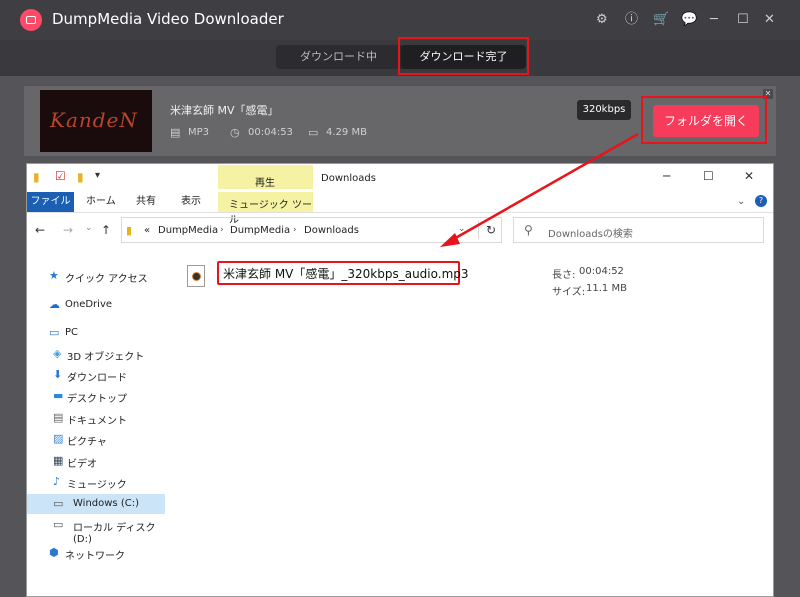 Image resolution: width=800 pixels, height=597 pixels. What do you see at coordinates (58, 438) in the screenshot?
I see `picture-icon: ▨` at bounding box center [58, 438].